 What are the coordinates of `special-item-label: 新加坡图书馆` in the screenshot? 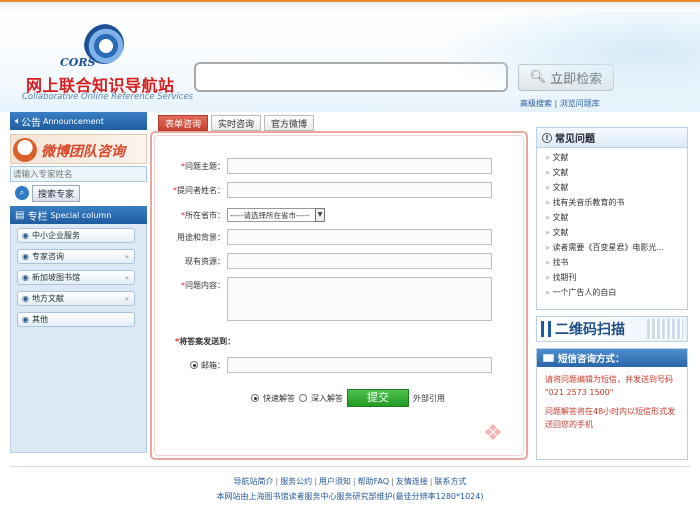 It's located at (55, 277).